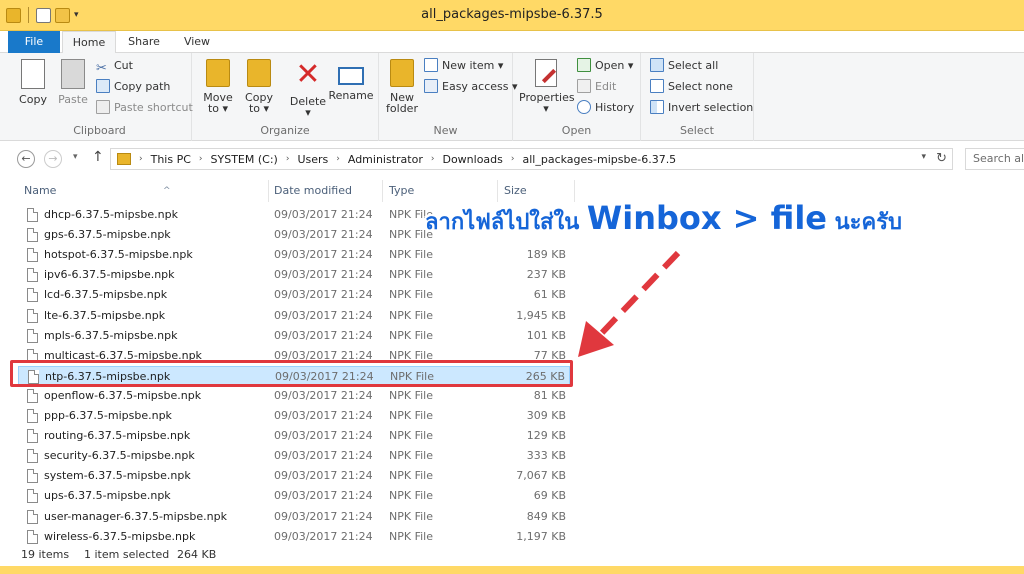 The width and height of the screenshot is (1024, 574). I want to click on file-size: 69 KB, so click(549, 496).